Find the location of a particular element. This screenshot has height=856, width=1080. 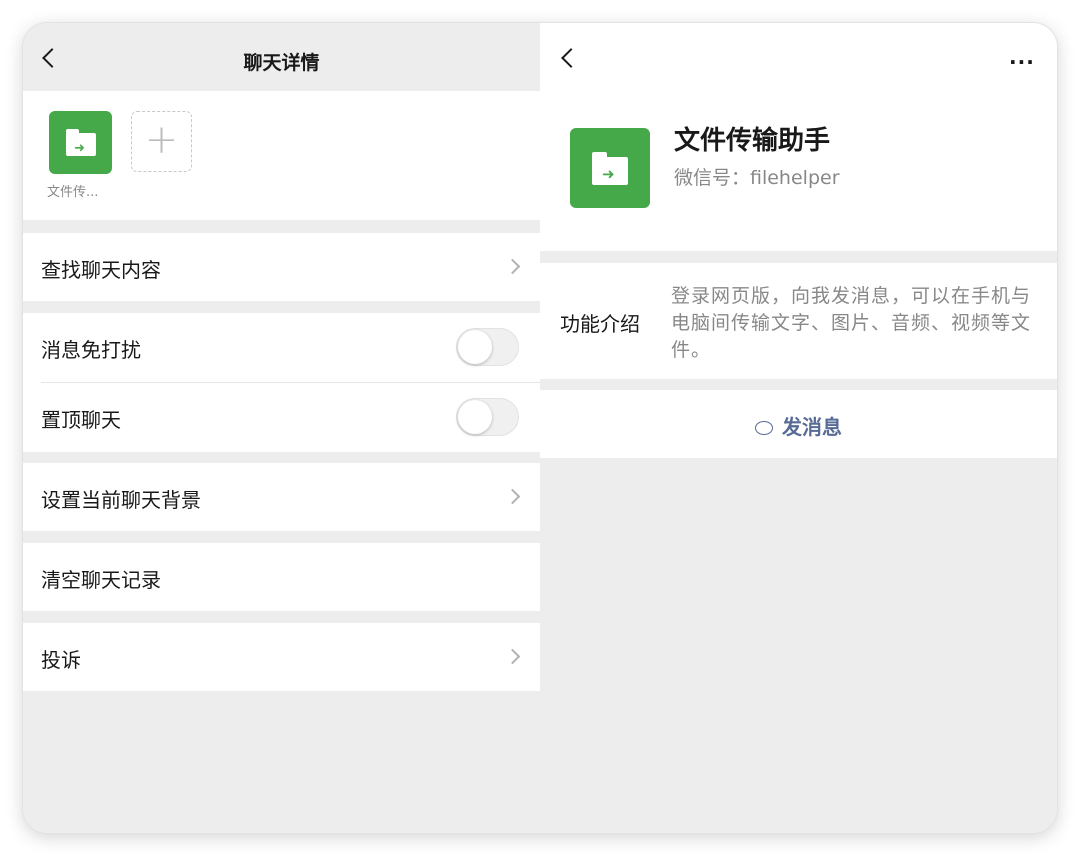

clear-group: 清空聊天记录 is located at coordinates (281, 577).